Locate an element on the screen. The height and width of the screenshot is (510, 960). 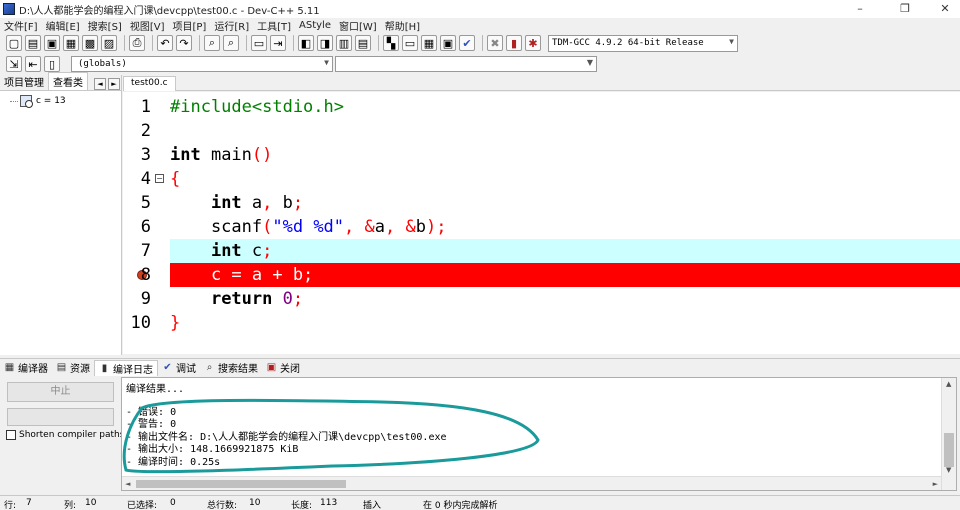
collapse-icon: ▤ is located at coordinates (363, 43).